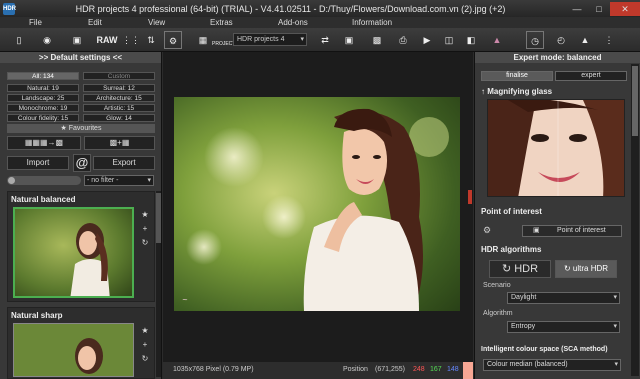 This screenshot has height=379, width=640. I want to click on menu-file: File, so click(35, 22).